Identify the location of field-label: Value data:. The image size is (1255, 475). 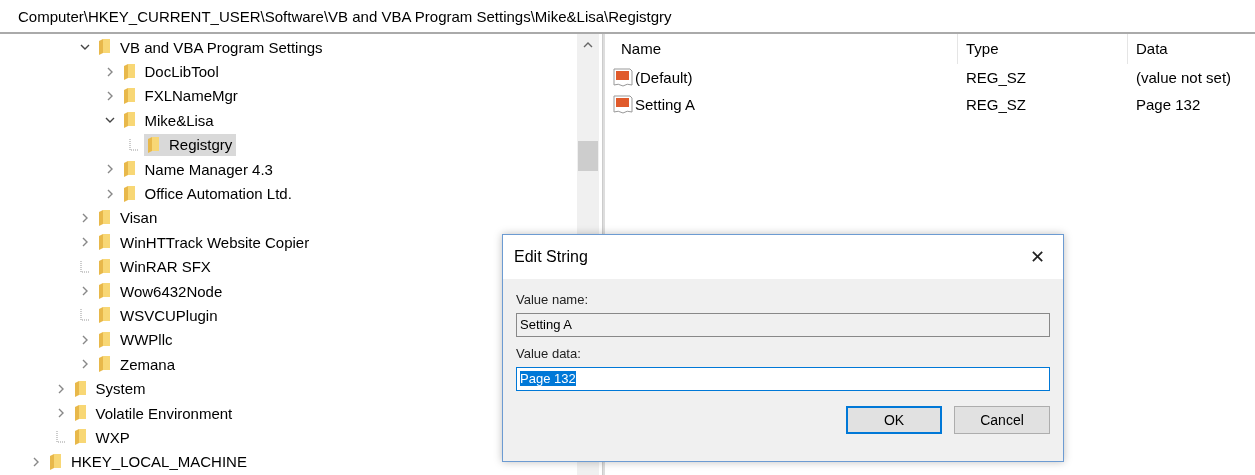
(549, 354).